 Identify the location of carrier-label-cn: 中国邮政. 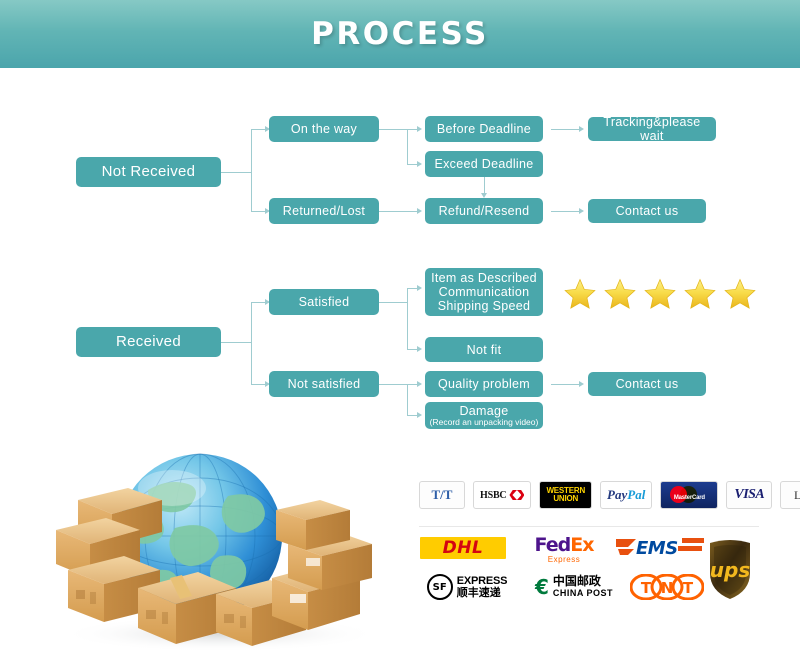
(576, 581).